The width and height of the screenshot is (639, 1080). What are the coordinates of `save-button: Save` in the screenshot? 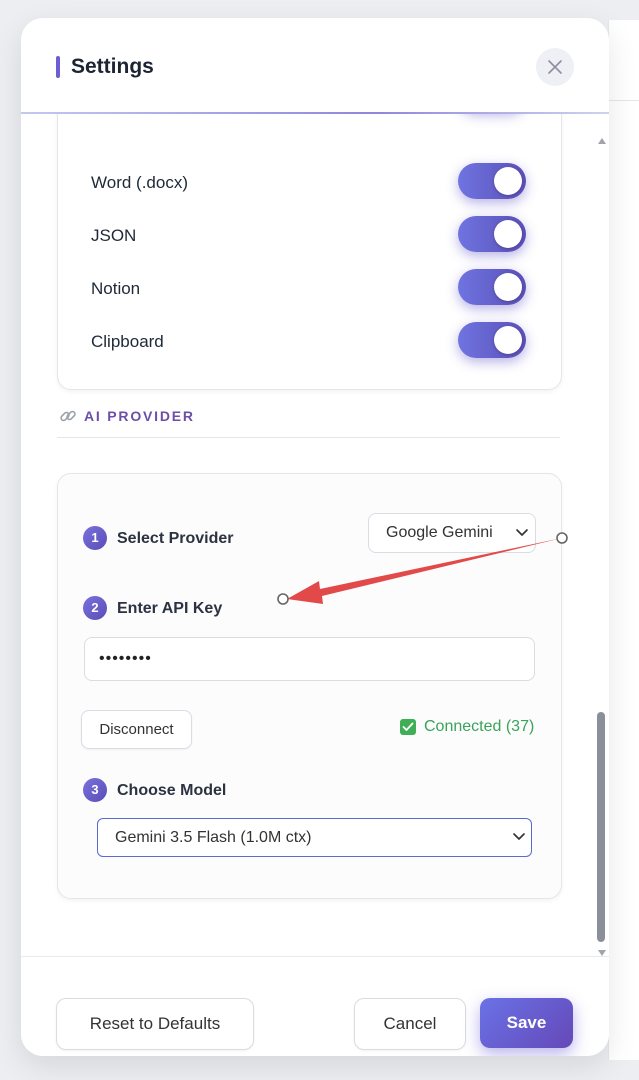 It's located at (526, 1023).